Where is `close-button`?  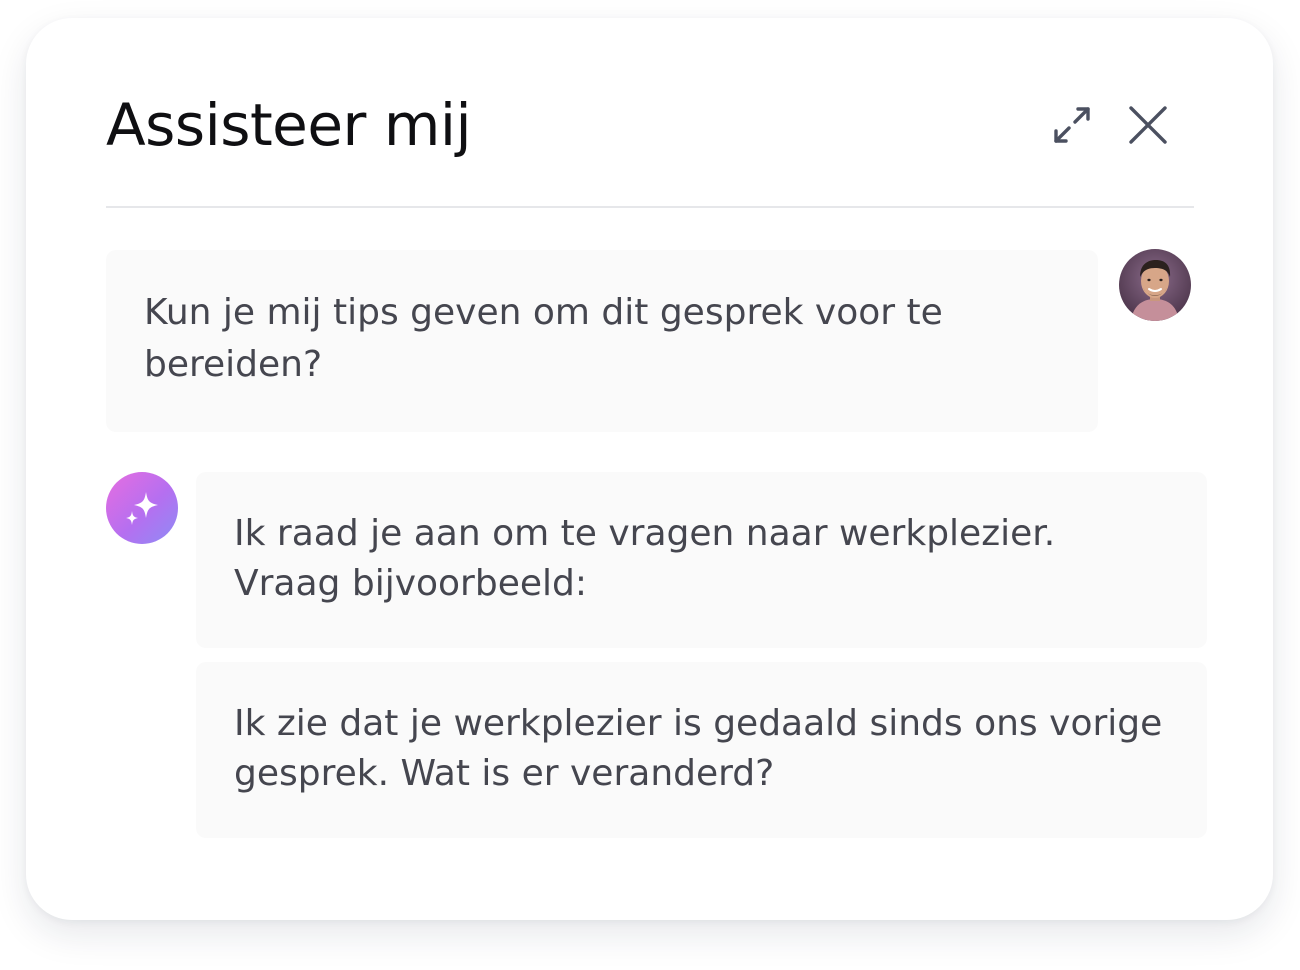
close-button is located at coordinates (1148, 125).